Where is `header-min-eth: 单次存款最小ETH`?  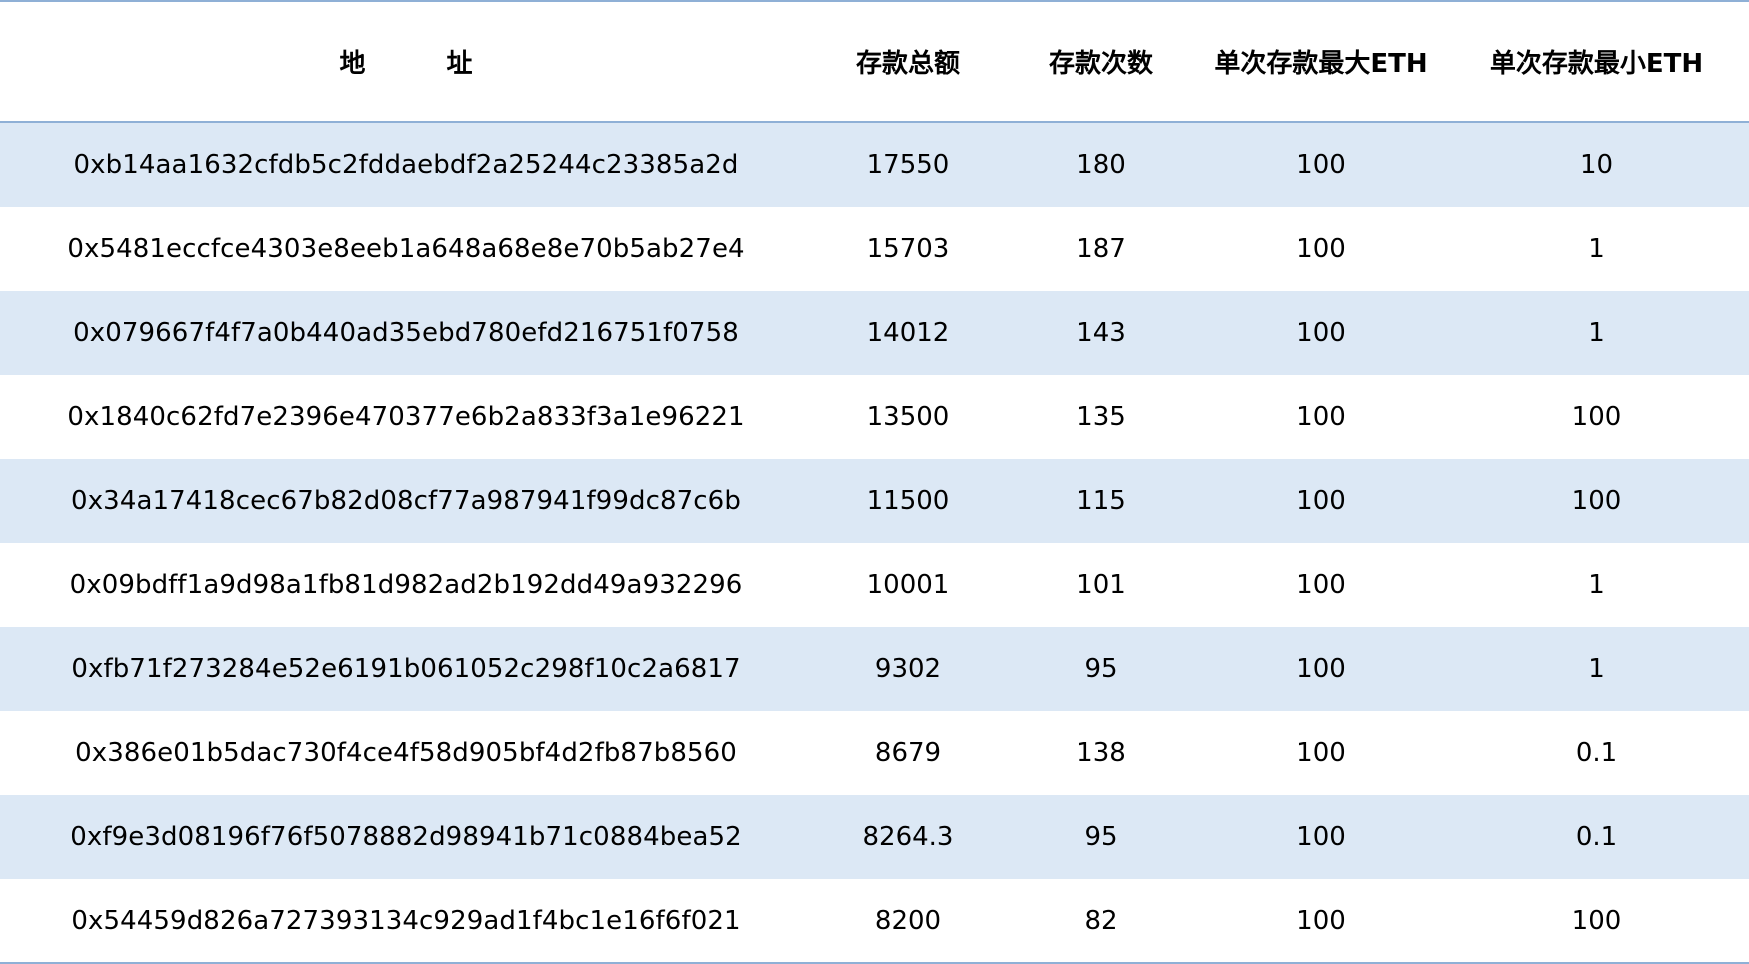
header-min-eth: 单次存款最小ETH is located at coordinates (1596, 62).